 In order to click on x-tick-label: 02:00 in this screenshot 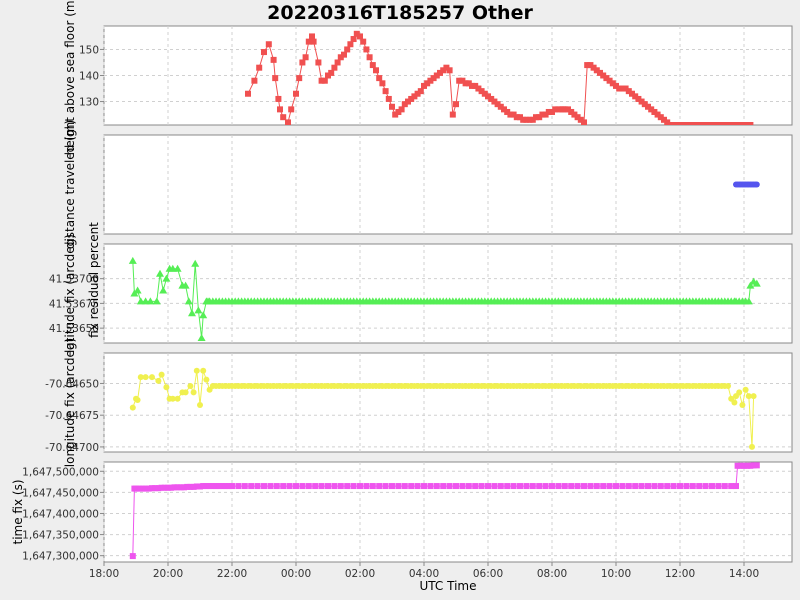, I will do `click(360, 574)`.